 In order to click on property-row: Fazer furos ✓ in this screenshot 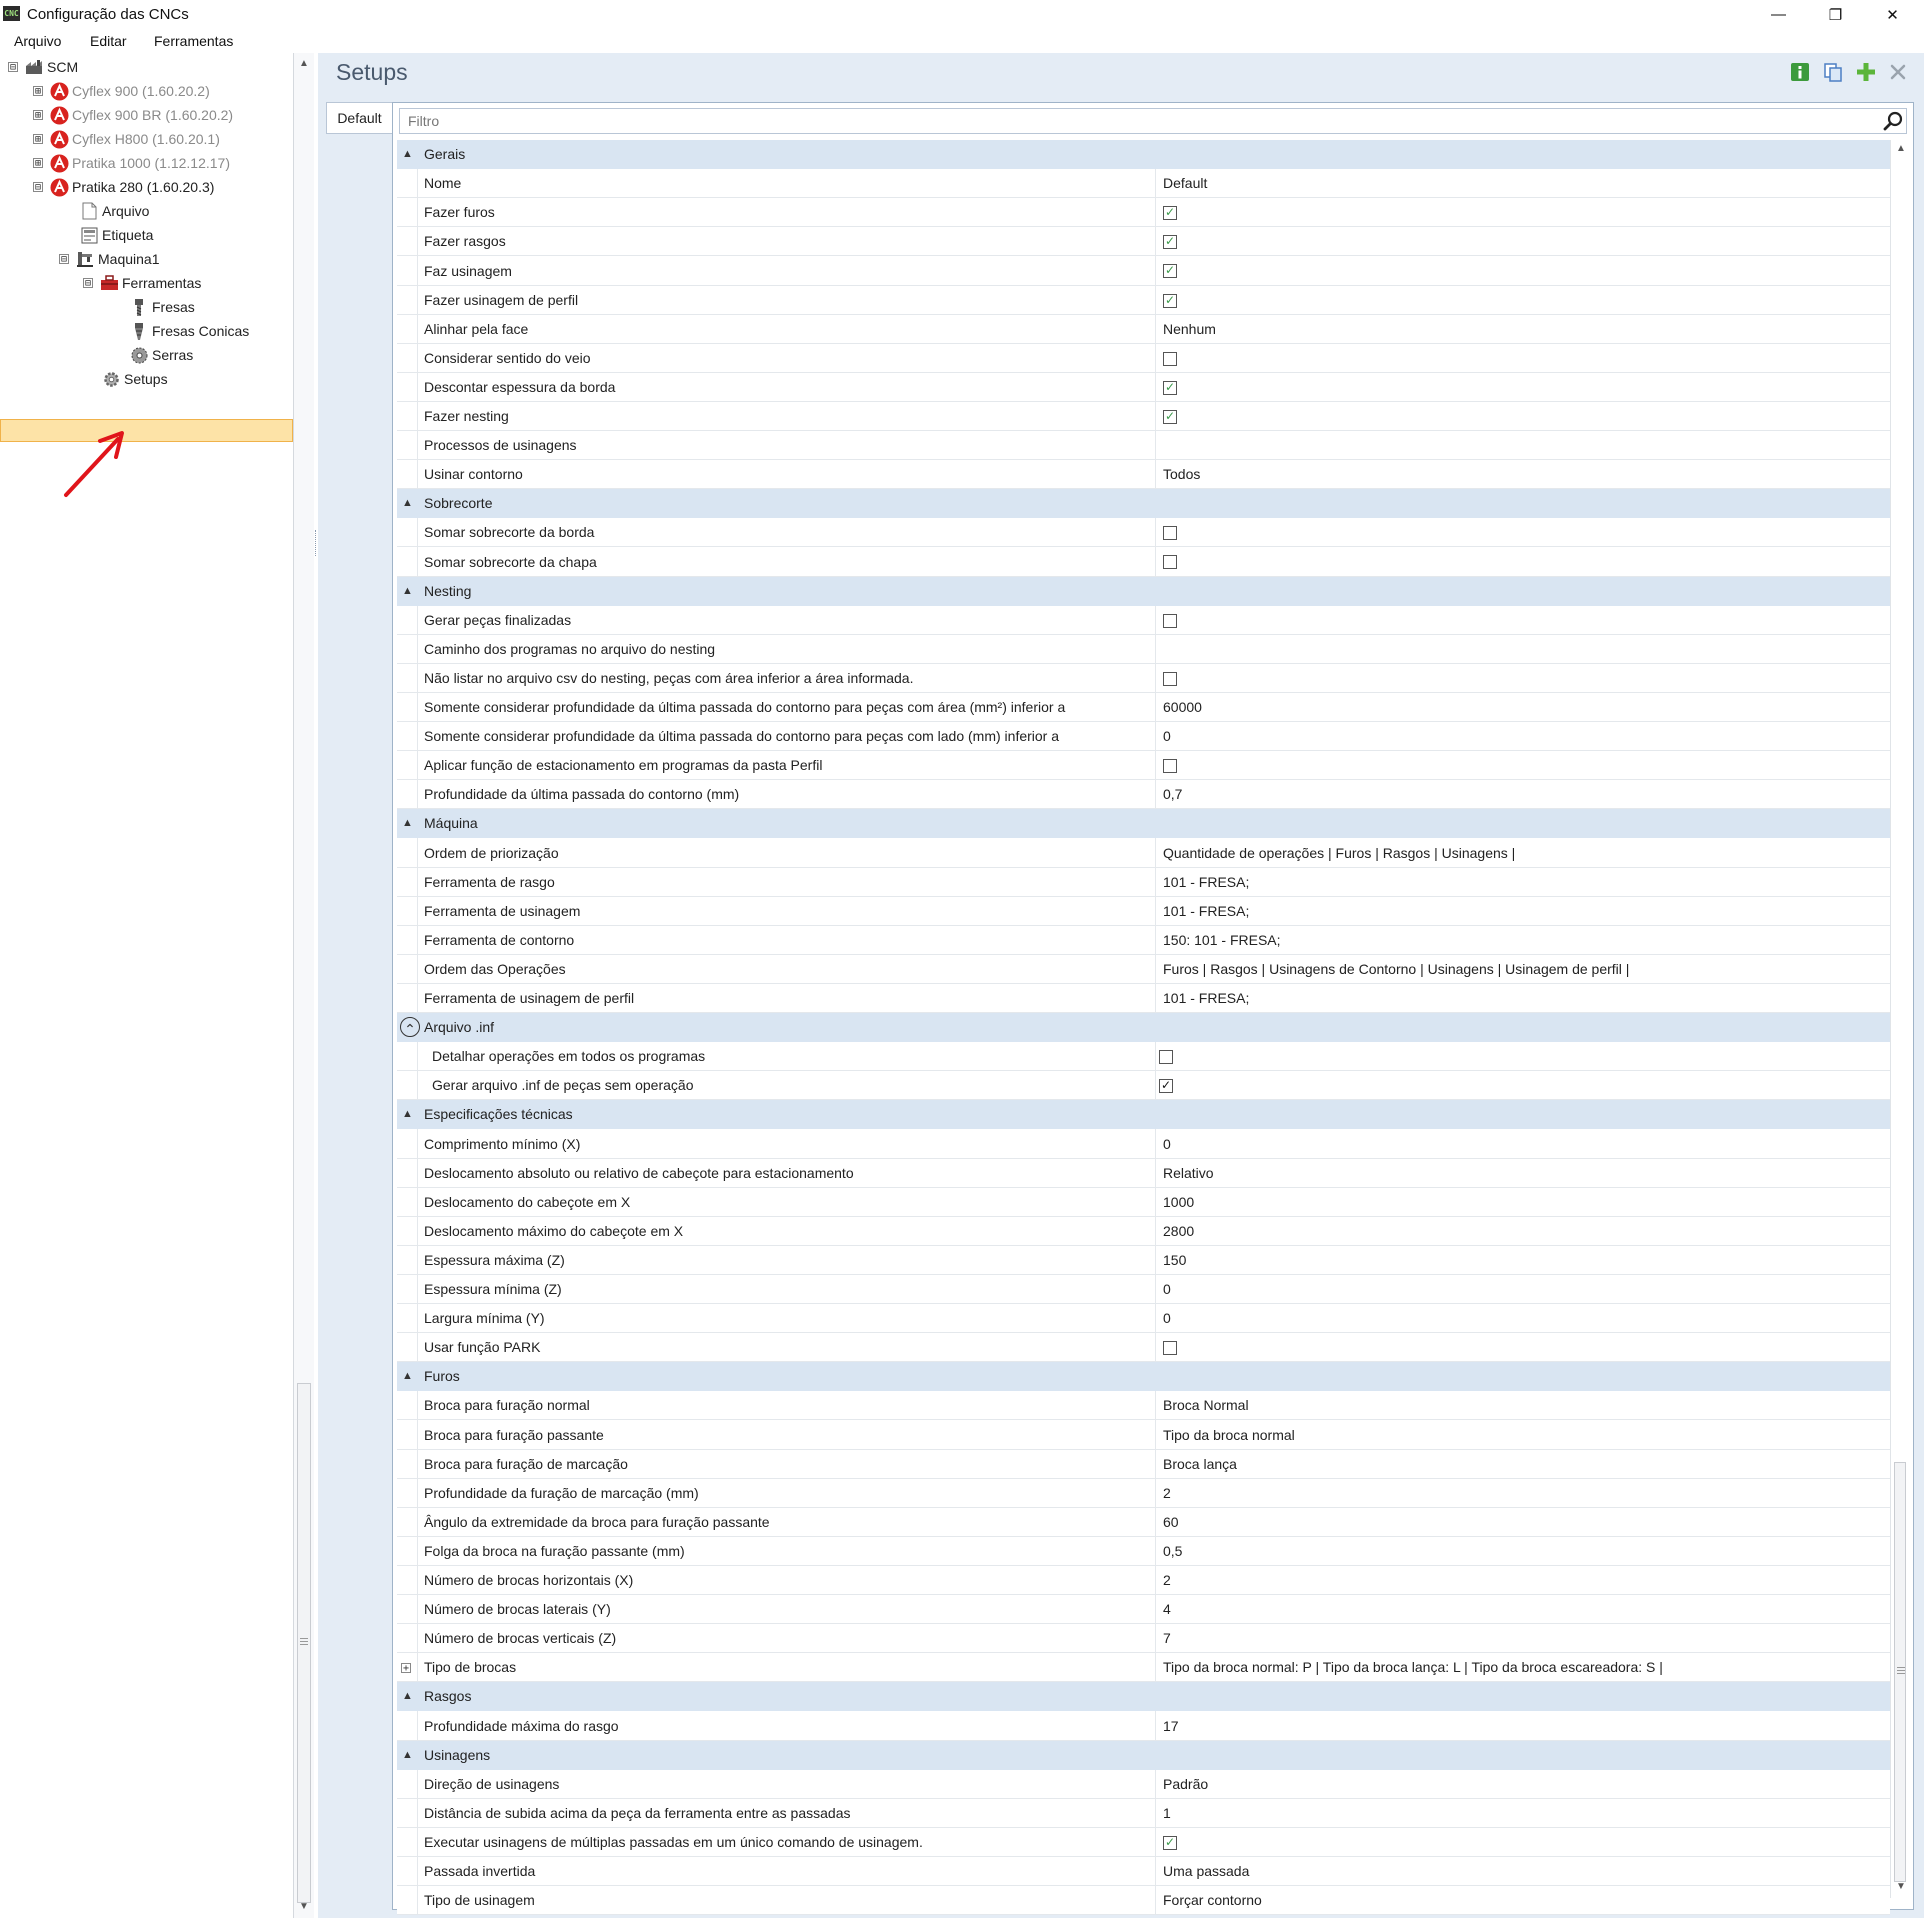, I will do `click(1143, 212)`.